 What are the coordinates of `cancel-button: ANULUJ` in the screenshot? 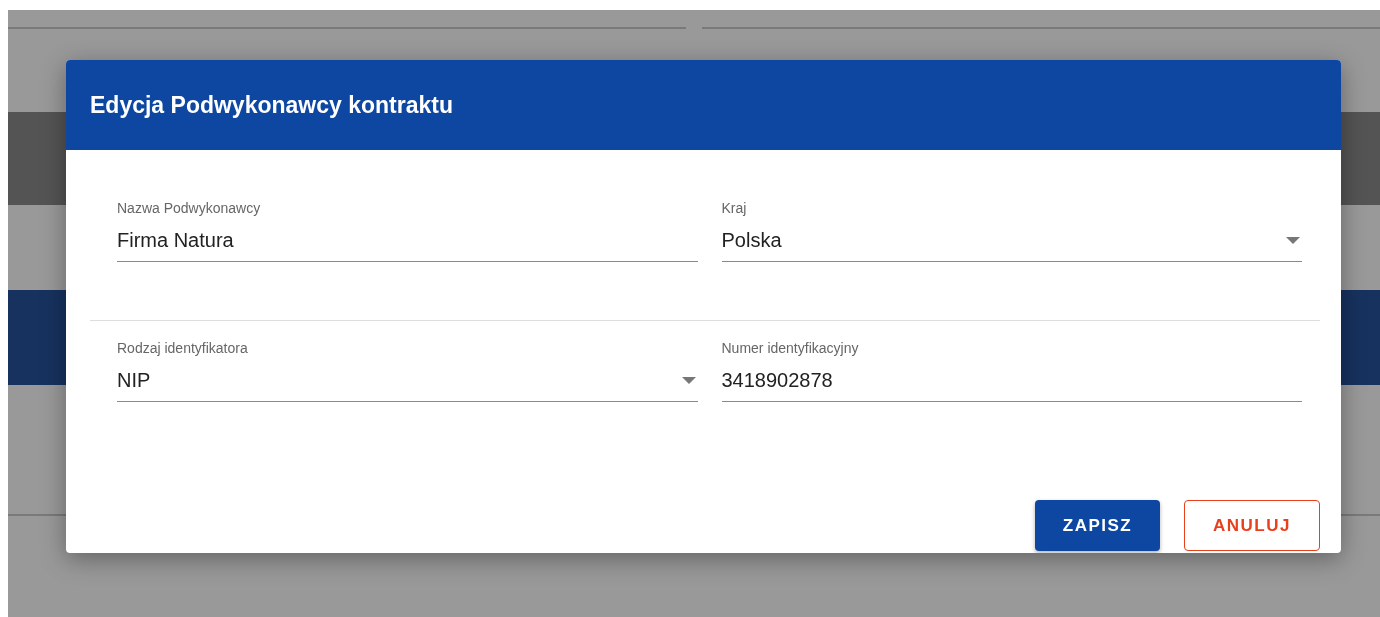 It's located at (1252, 525).